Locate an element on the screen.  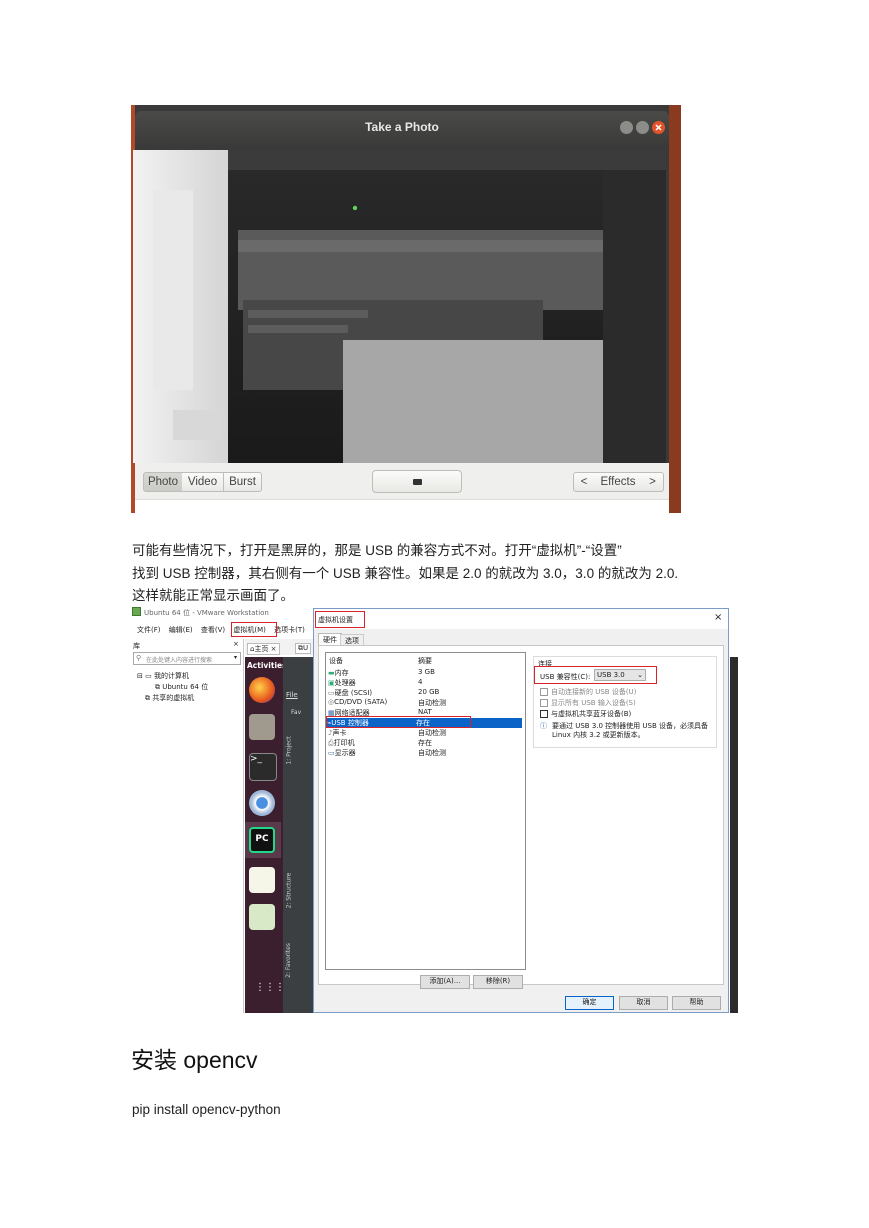
ide-right-edge is located at coordinates (734, 835).